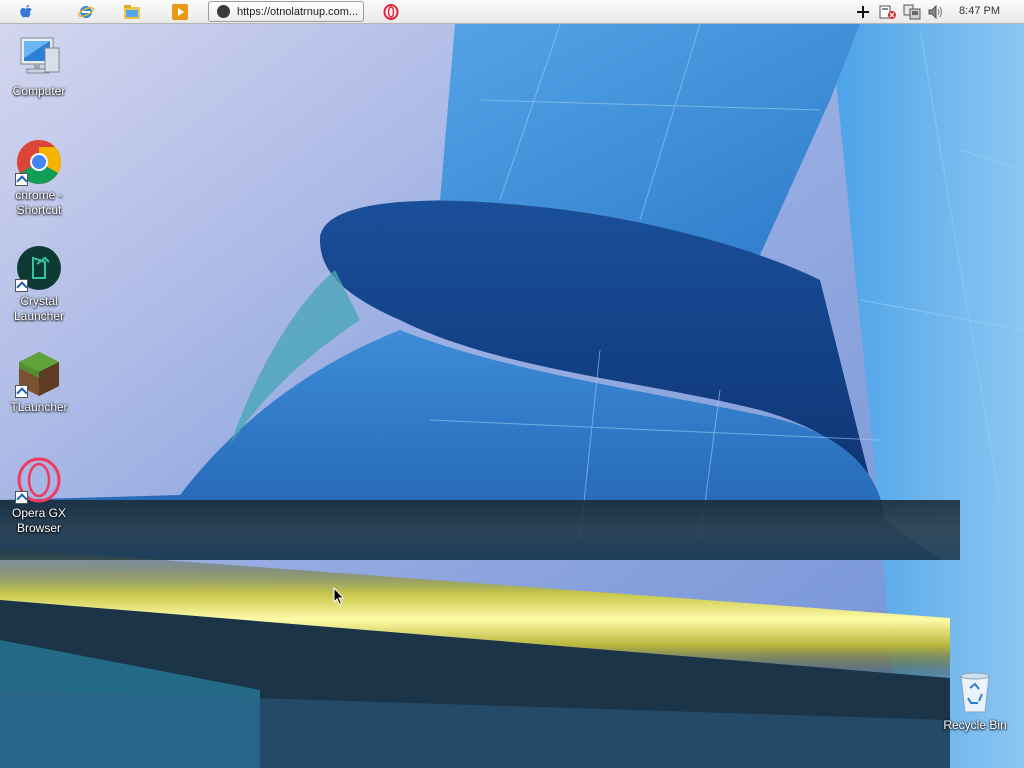  Describe the element at coordinates (180, 12) in the screenshot. I see `media-player-icon` at that location.